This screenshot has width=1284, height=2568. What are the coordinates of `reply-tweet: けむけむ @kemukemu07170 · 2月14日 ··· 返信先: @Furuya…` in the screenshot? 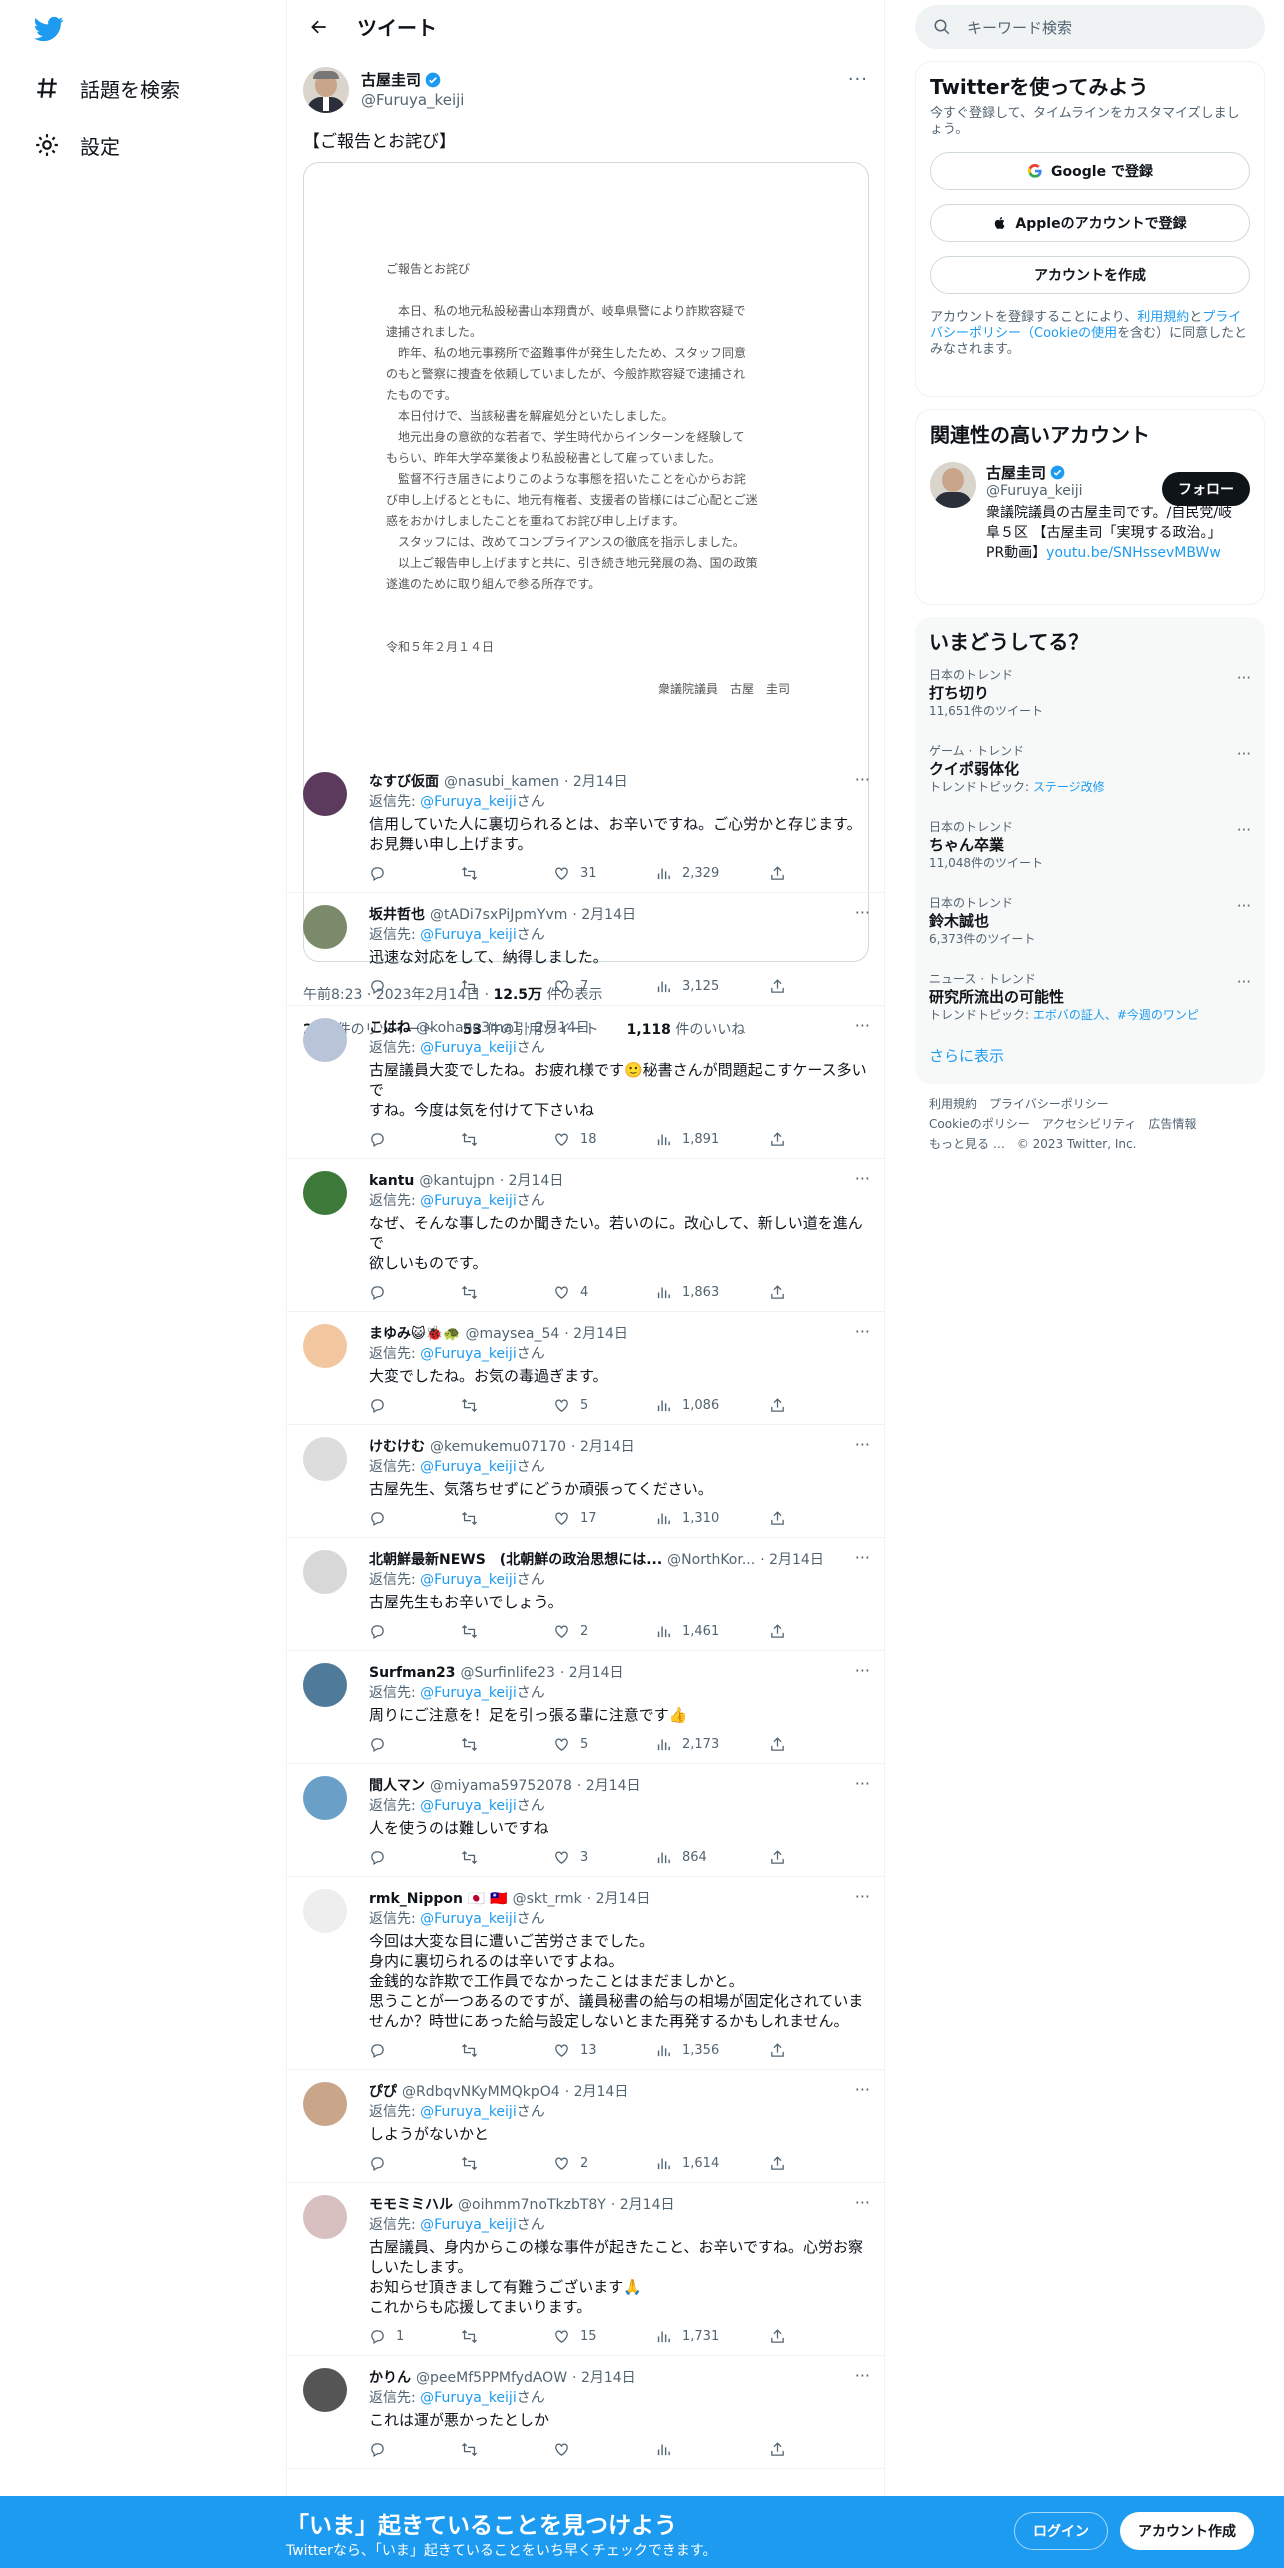 It's located at (585, 1481).